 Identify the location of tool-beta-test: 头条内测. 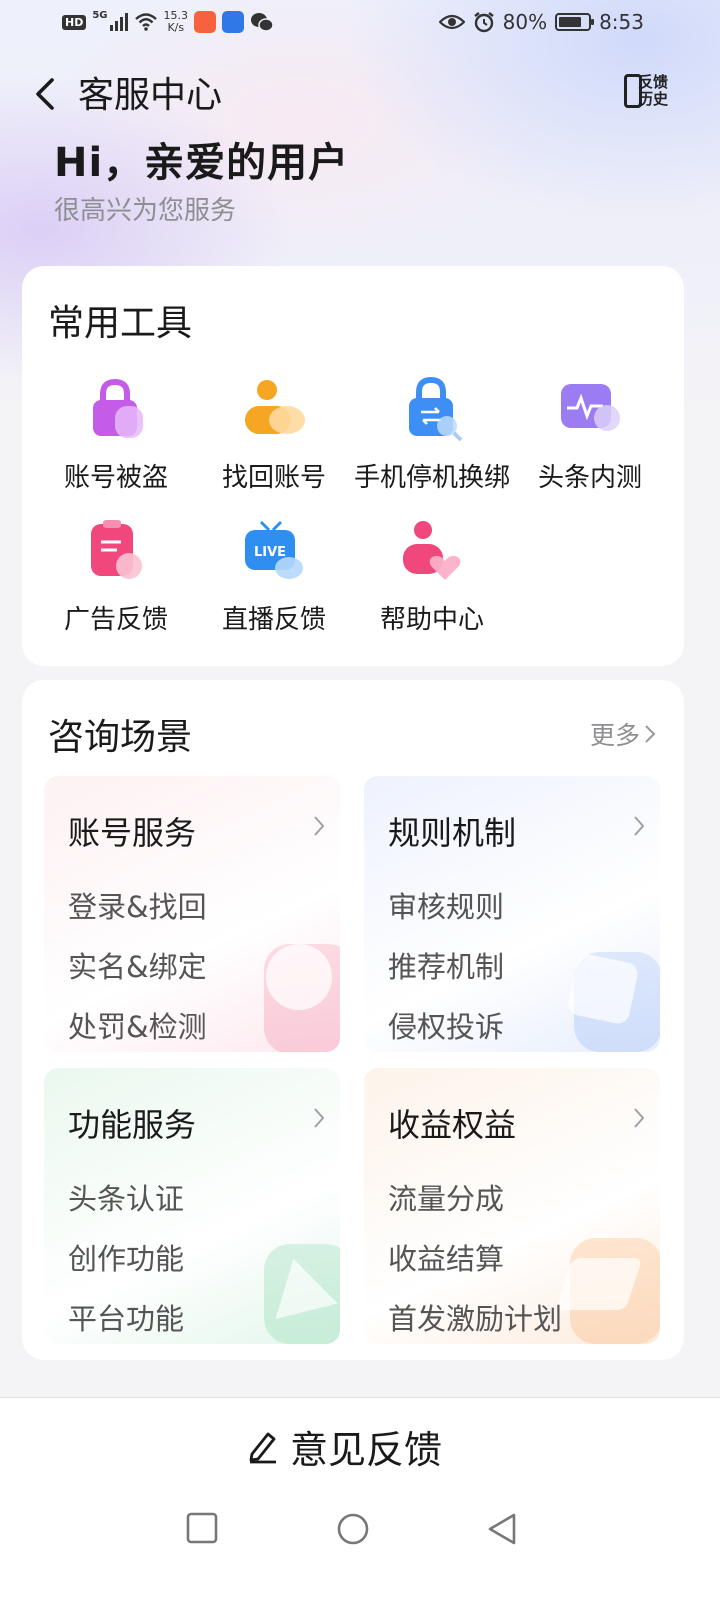
(590, 436).